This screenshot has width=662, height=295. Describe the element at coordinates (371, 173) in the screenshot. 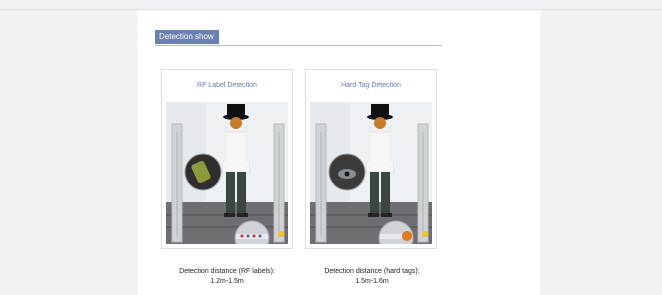

I see `hard-tag-detection-photo` at that location.